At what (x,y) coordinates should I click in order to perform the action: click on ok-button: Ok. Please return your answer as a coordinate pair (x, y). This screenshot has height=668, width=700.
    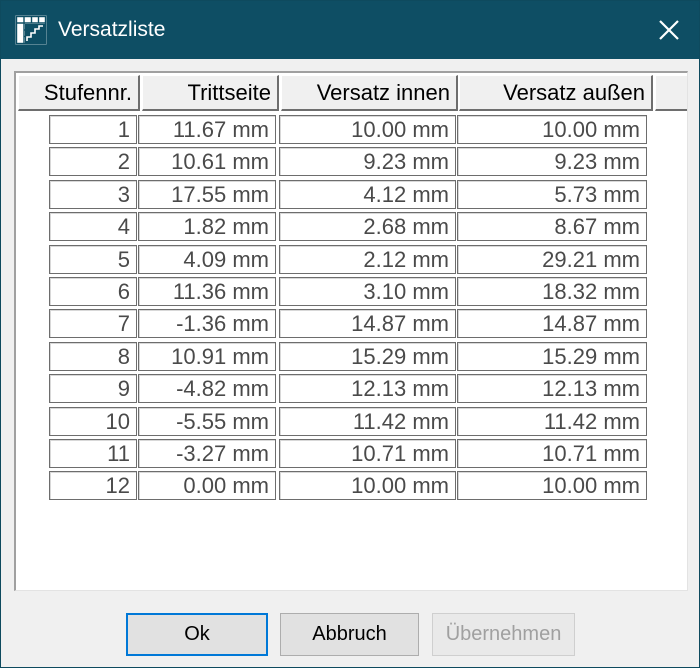
    Looking at the image, I should click on (197, 634).